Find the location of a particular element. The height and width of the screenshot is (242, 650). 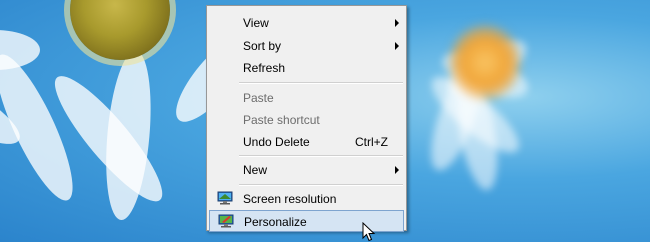

menu-item-shortcut: Ctrl+Z is located at coordinates (371, 142).